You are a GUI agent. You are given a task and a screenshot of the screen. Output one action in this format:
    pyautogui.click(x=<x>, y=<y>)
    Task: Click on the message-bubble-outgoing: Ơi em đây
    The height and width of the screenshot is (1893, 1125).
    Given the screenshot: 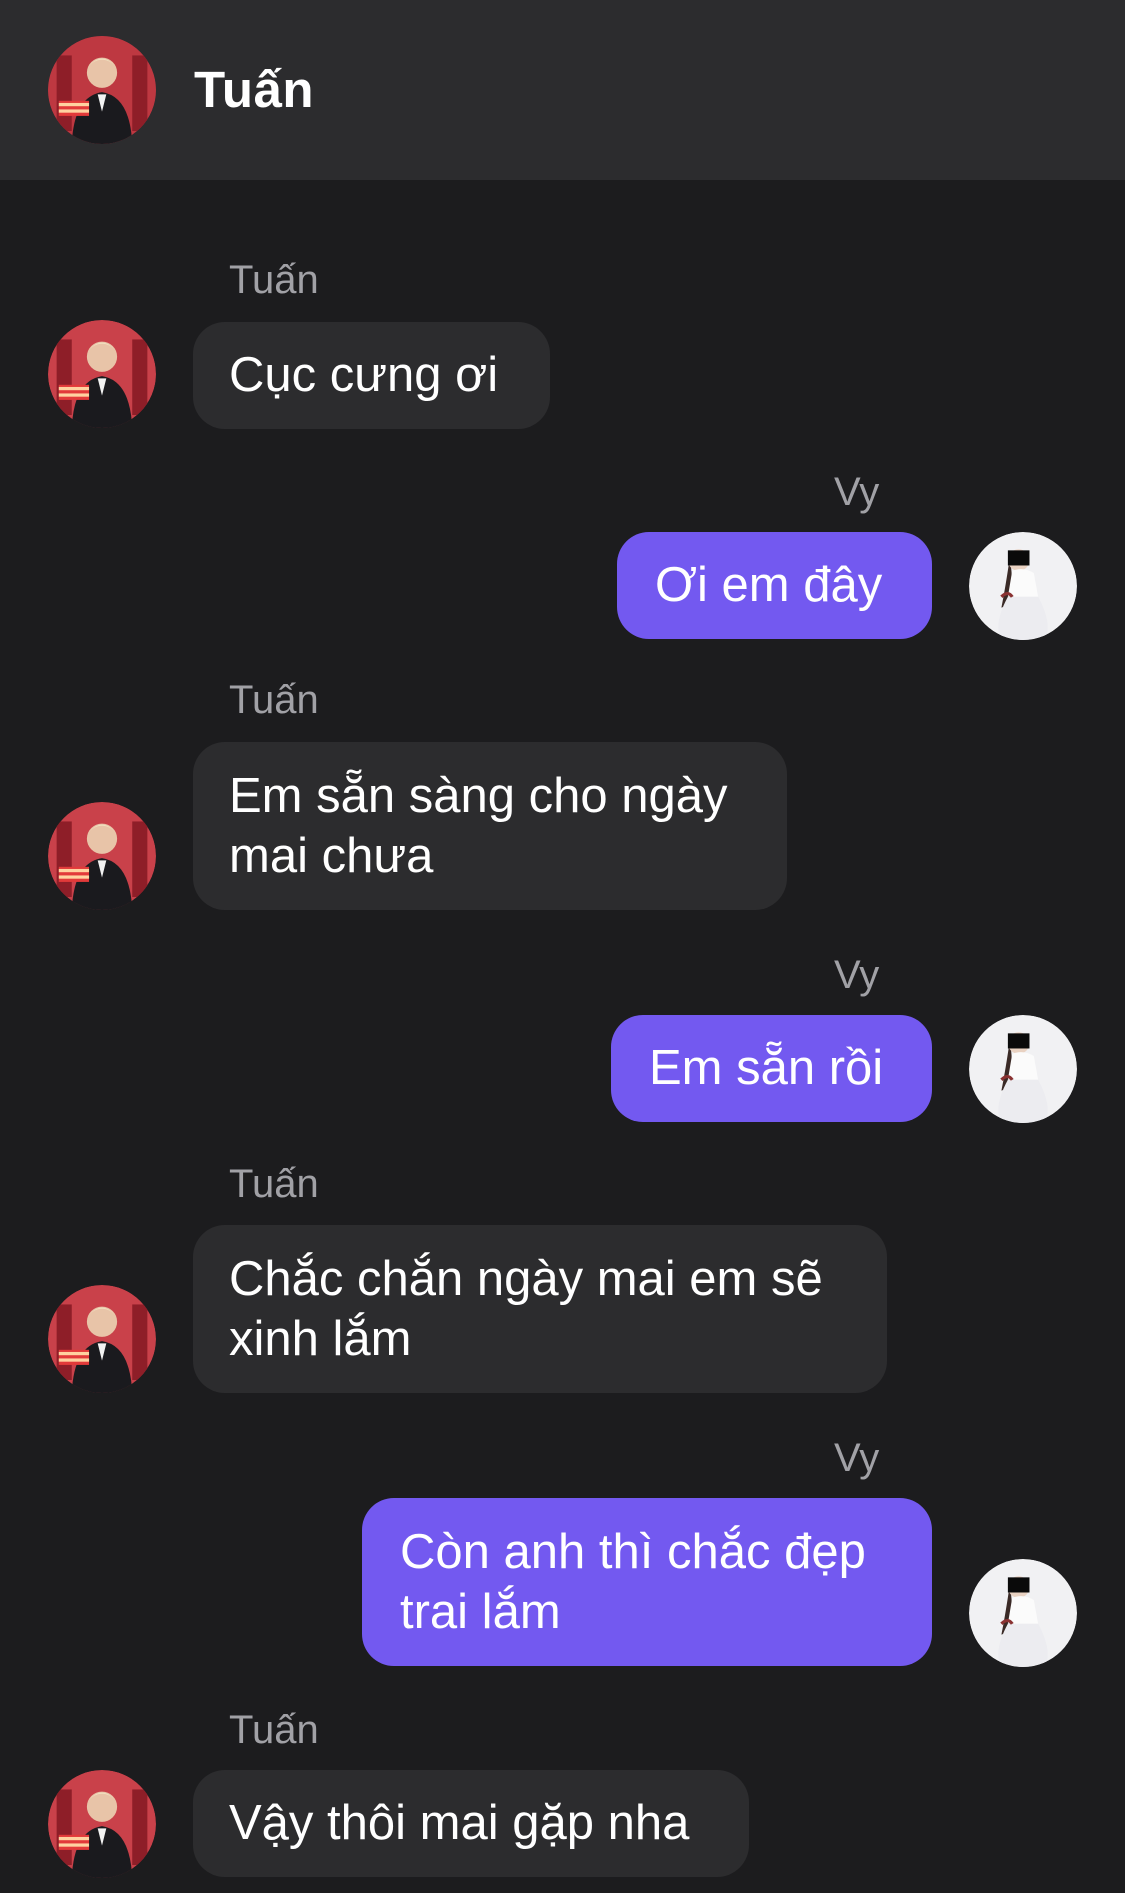 What is the action you would take?
    pyautogui.click(x=774, y=585)
    